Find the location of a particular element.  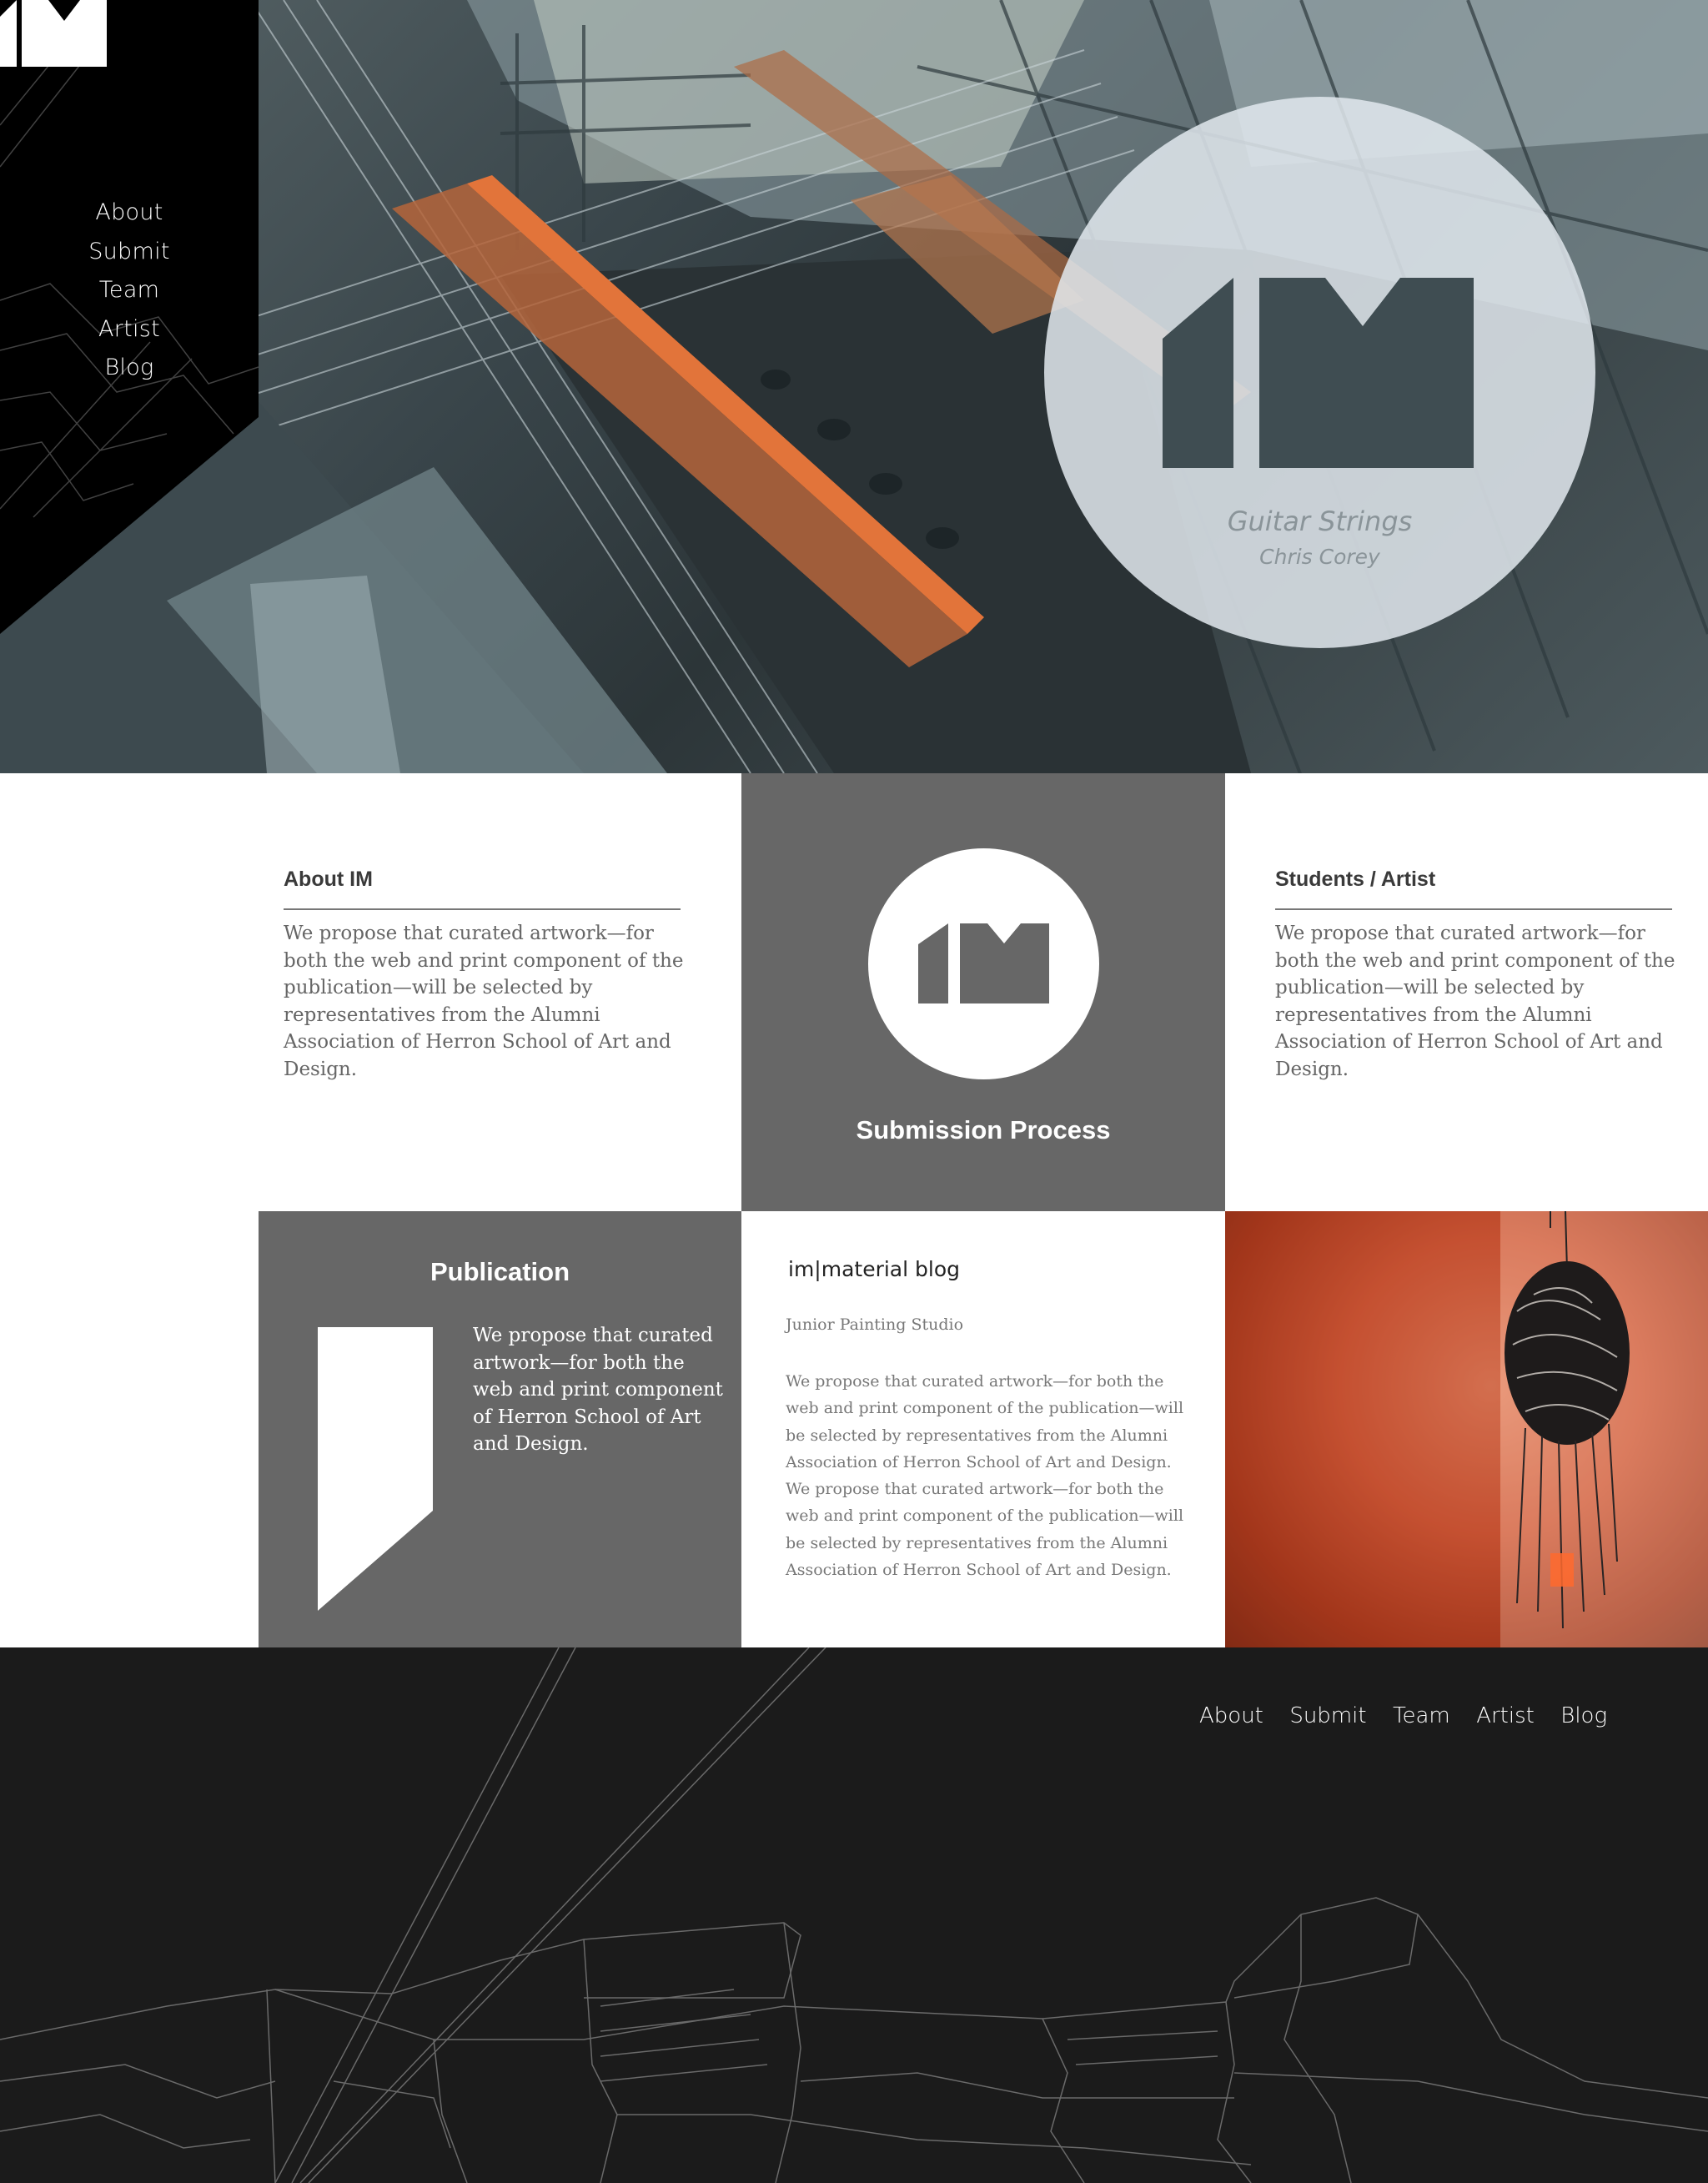

footer-nav-about: About is located at coordinates (1231, 1715).